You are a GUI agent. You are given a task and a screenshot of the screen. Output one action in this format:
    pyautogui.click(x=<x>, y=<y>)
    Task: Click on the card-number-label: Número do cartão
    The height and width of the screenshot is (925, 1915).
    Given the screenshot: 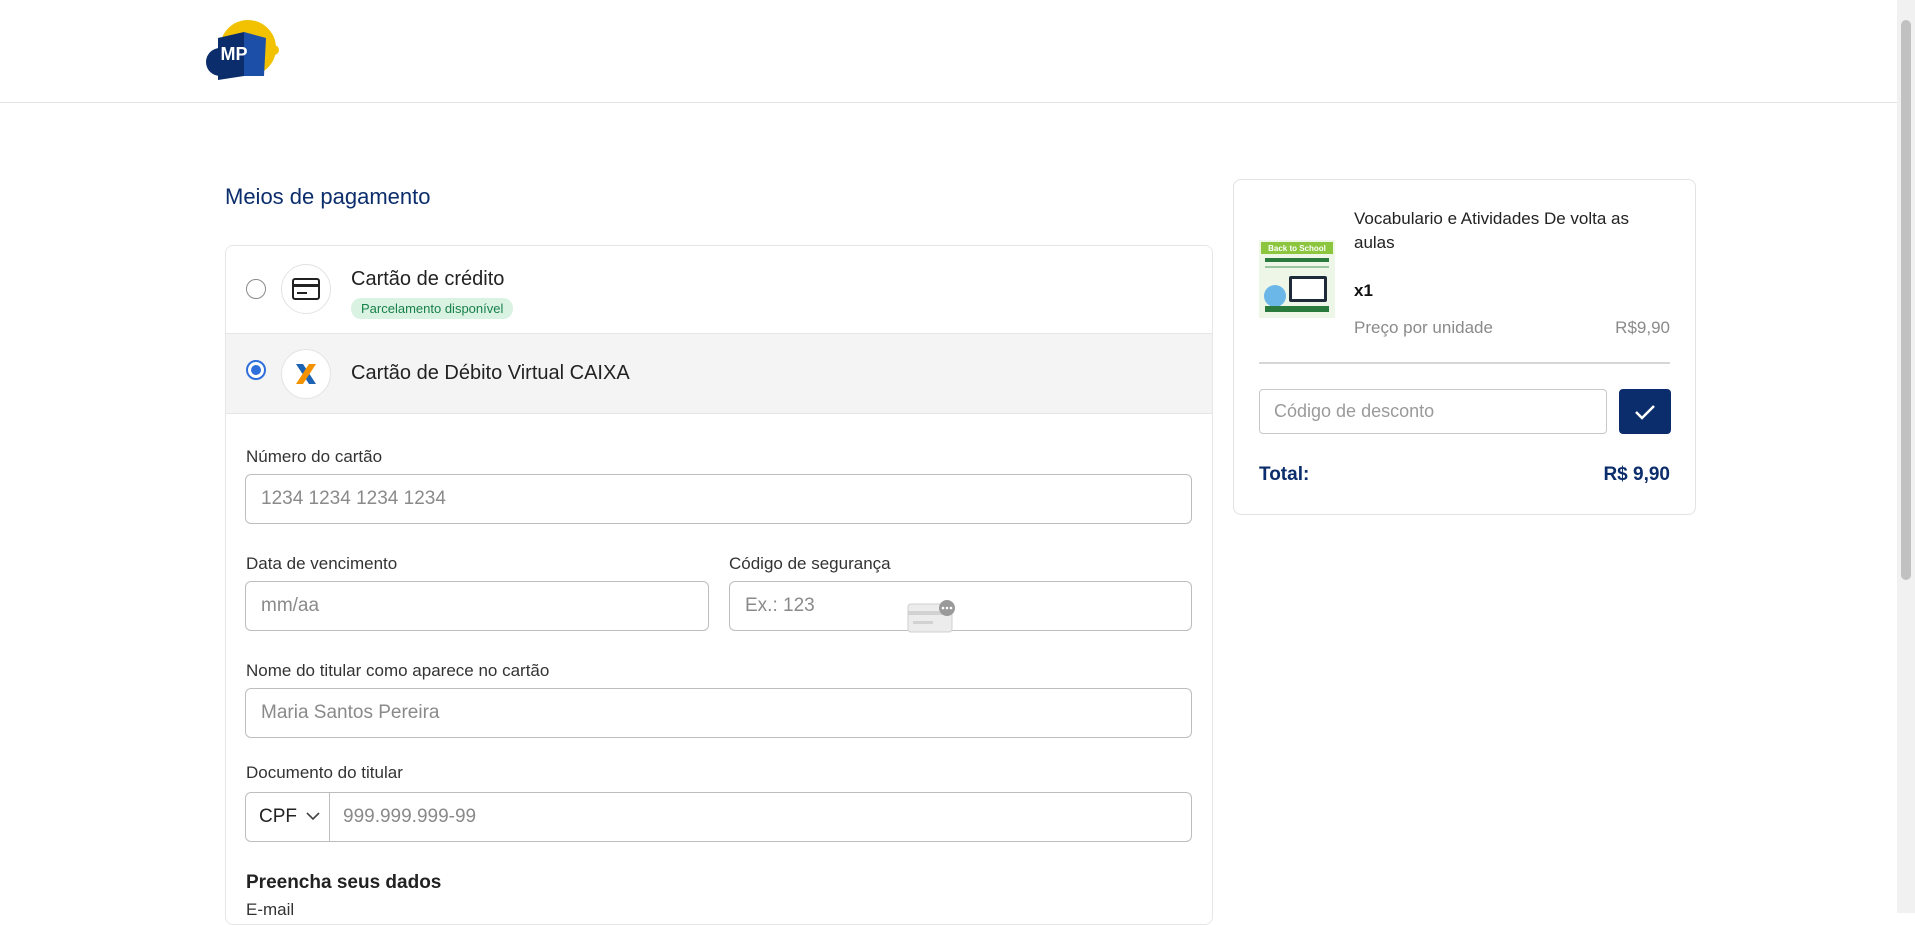 What is the action you would take?
    pyautogui.click(x=314, y=456)
    